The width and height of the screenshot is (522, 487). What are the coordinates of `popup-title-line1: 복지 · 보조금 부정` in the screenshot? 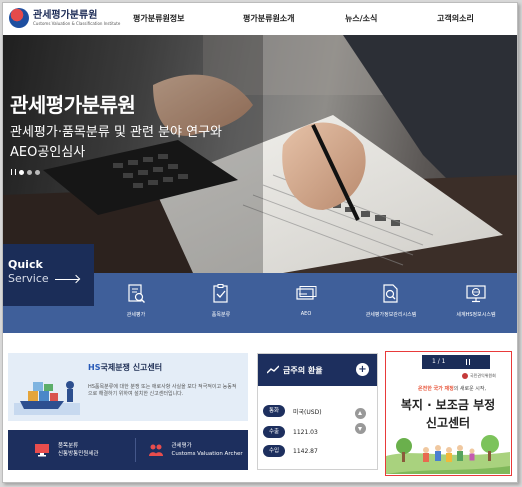 It's located at (448, 405).